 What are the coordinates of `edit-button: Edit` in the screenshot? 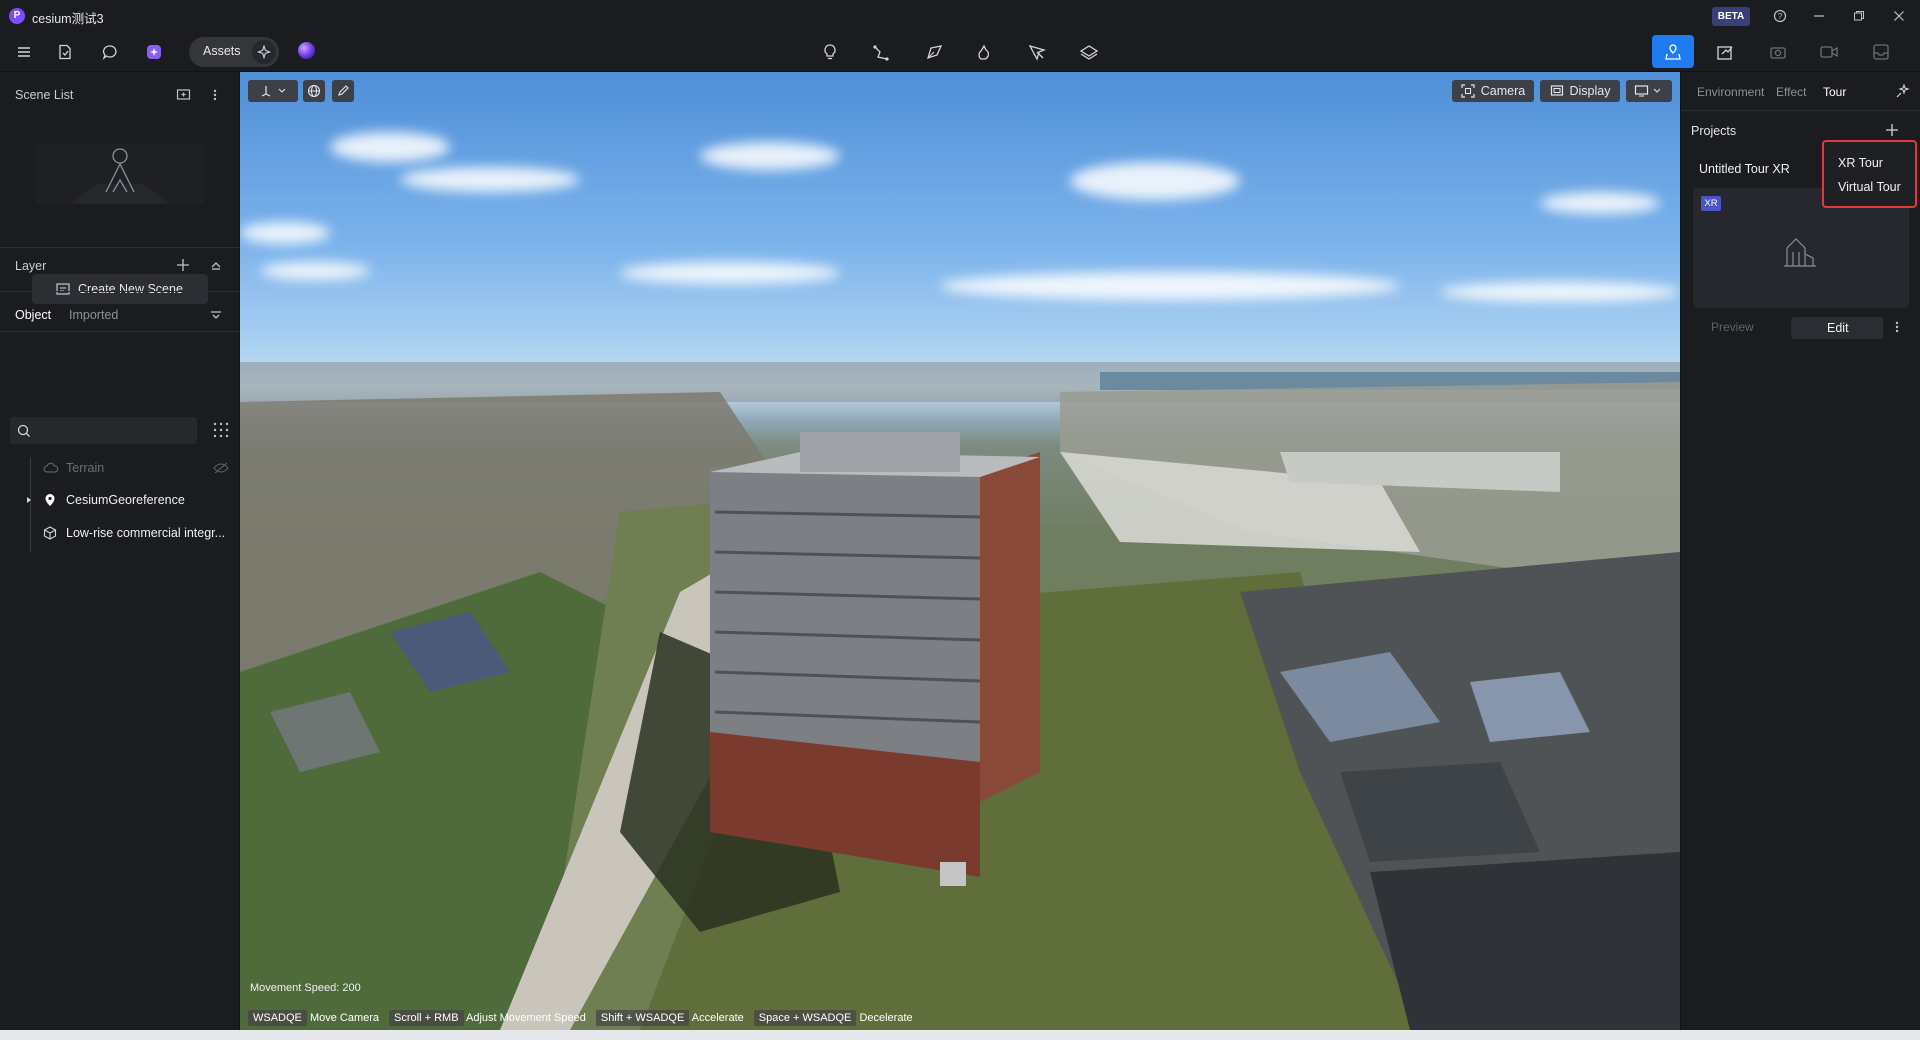 It's located at (1837, 328).